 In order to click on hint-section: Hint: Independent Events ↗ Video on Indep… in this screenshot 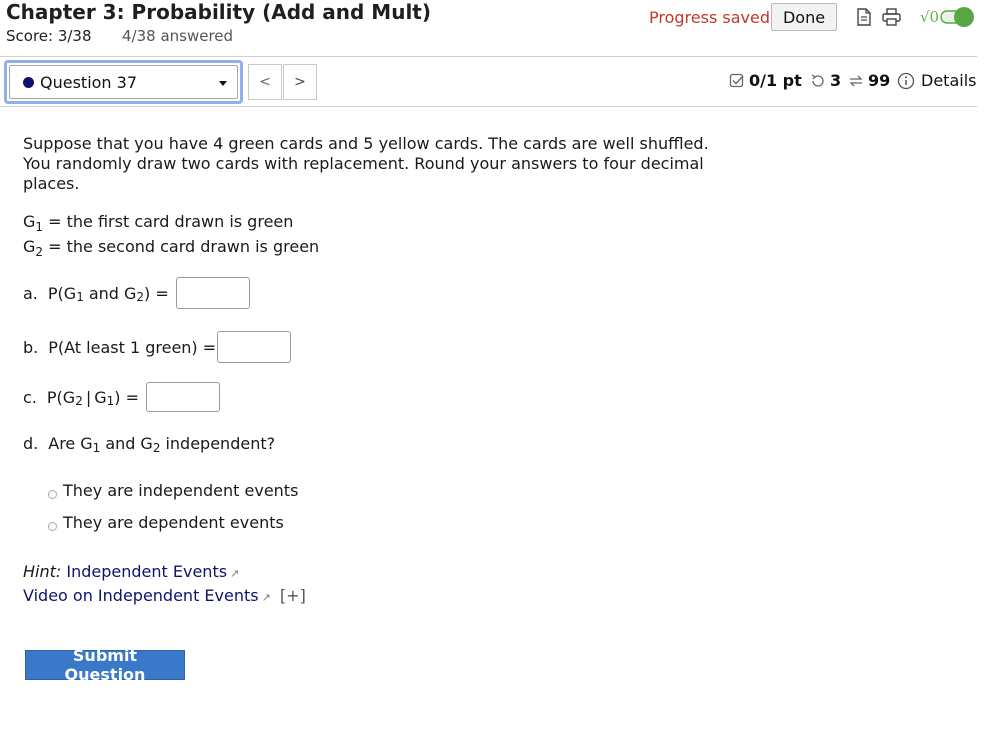, I will do `click(164, 585)`.